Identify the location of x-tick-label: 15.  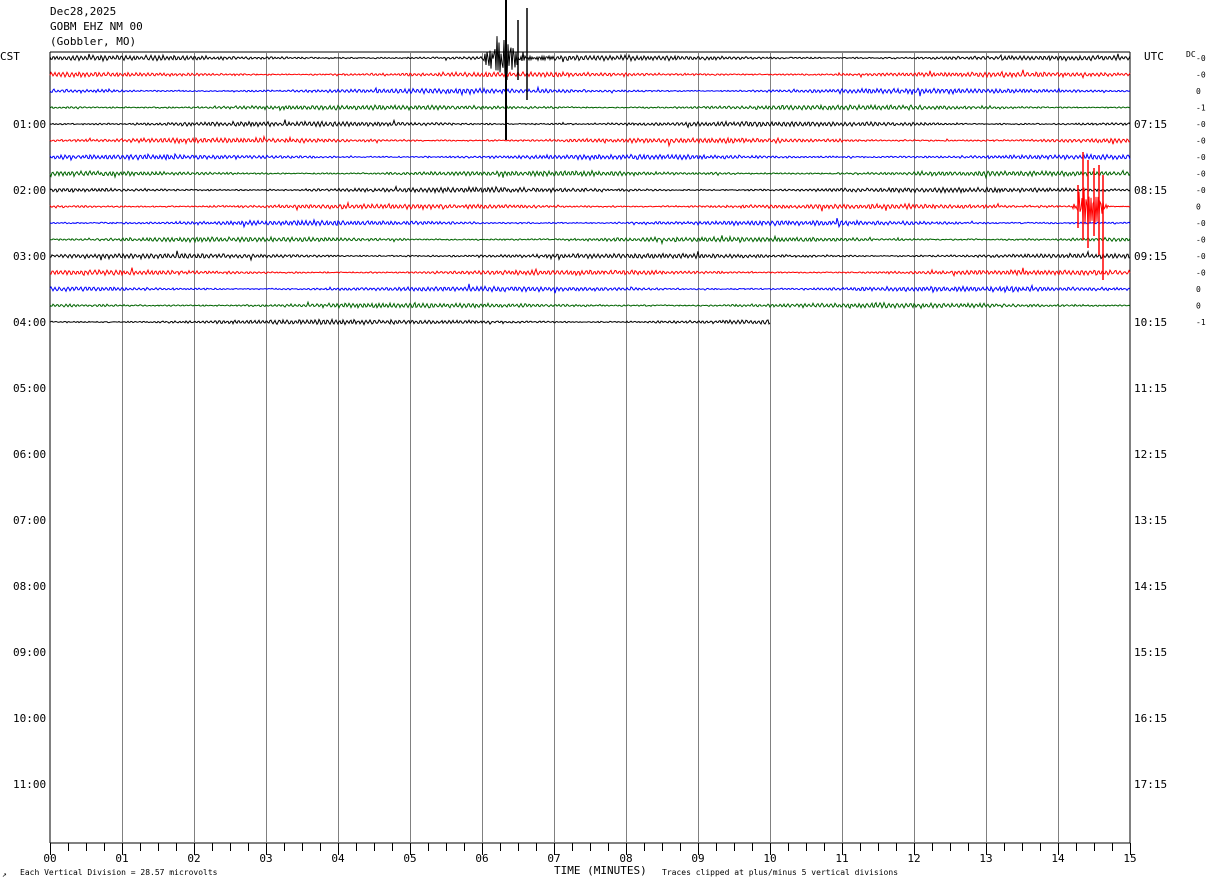
(1129, 858).